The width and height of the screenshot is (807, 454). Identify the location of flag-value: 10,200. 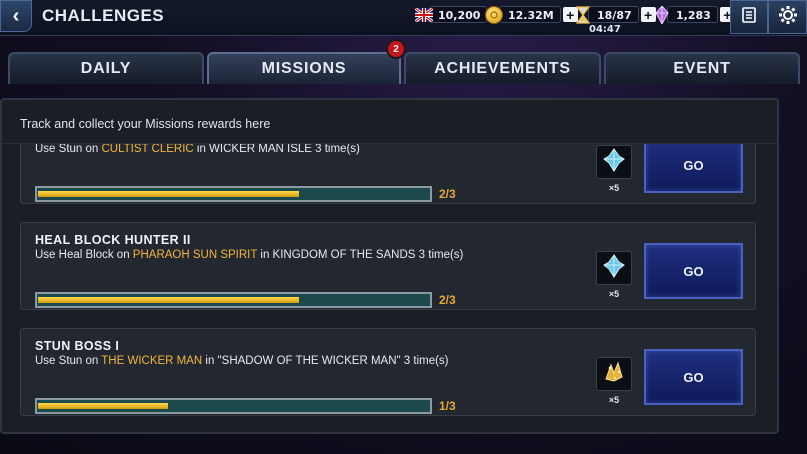
(458, 14).